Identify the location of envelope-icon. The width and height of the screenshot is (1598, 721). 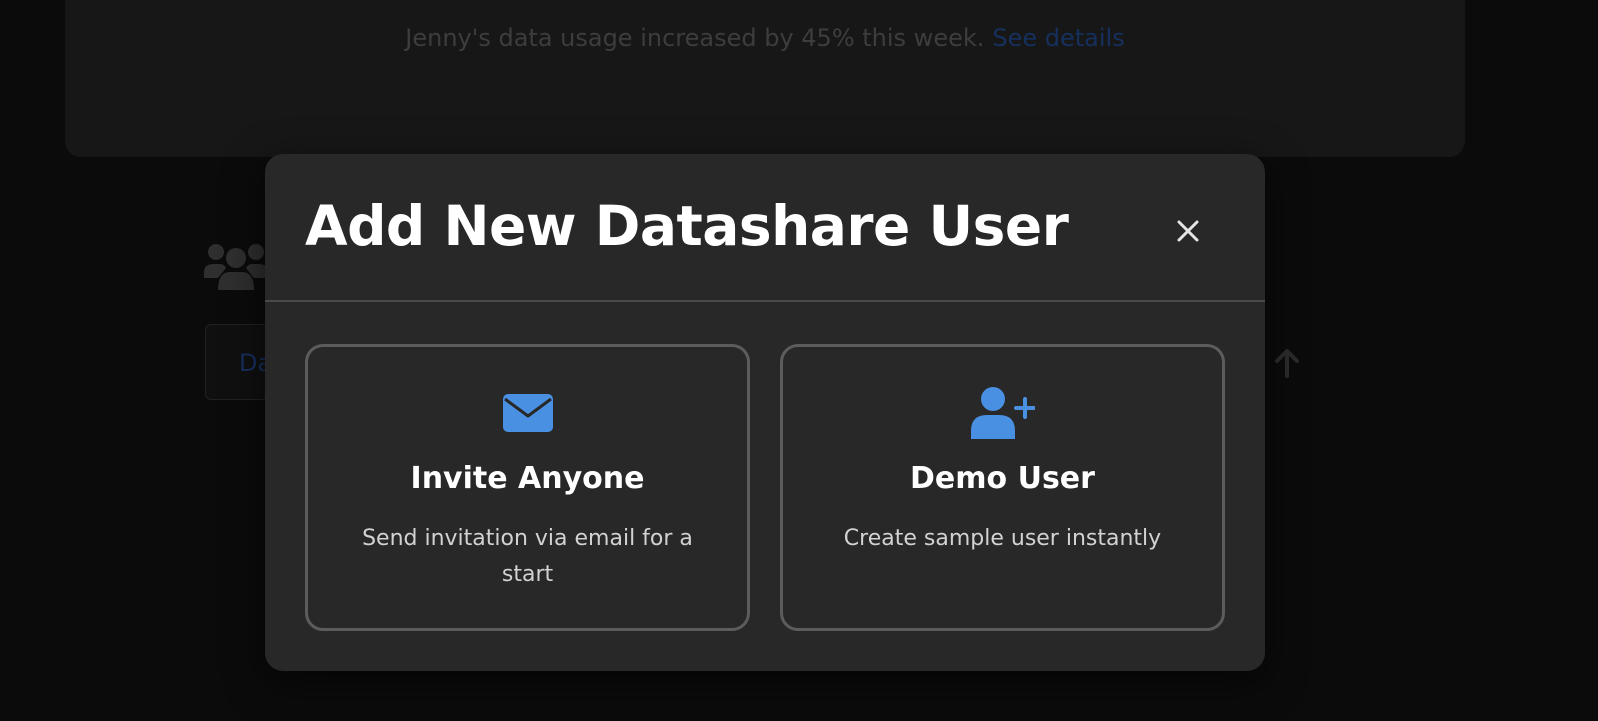
(527, 413).